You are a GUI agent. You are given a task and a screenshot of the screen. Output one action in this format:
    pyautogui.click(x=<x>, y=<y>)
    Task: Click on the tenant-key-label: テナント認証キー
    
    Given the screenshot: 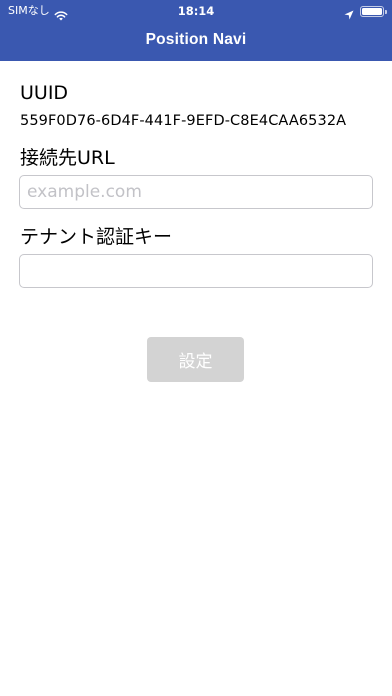 What is the action you would take?
    pyautogui.click(x=96, y=237)
    